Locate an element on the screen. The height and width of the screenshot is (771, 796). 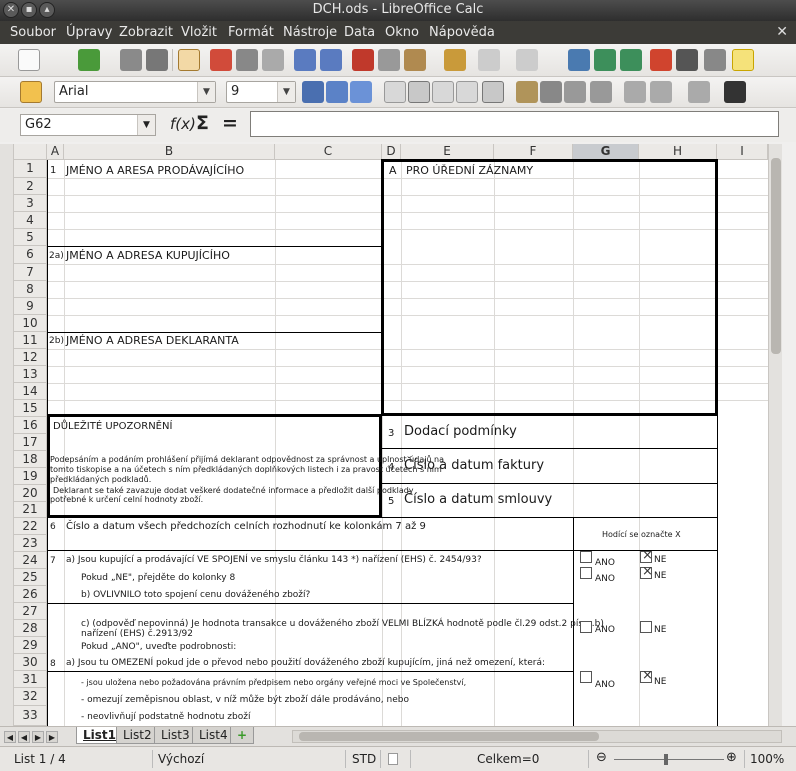
standard-format-icon is located at coordinates (575, 92).